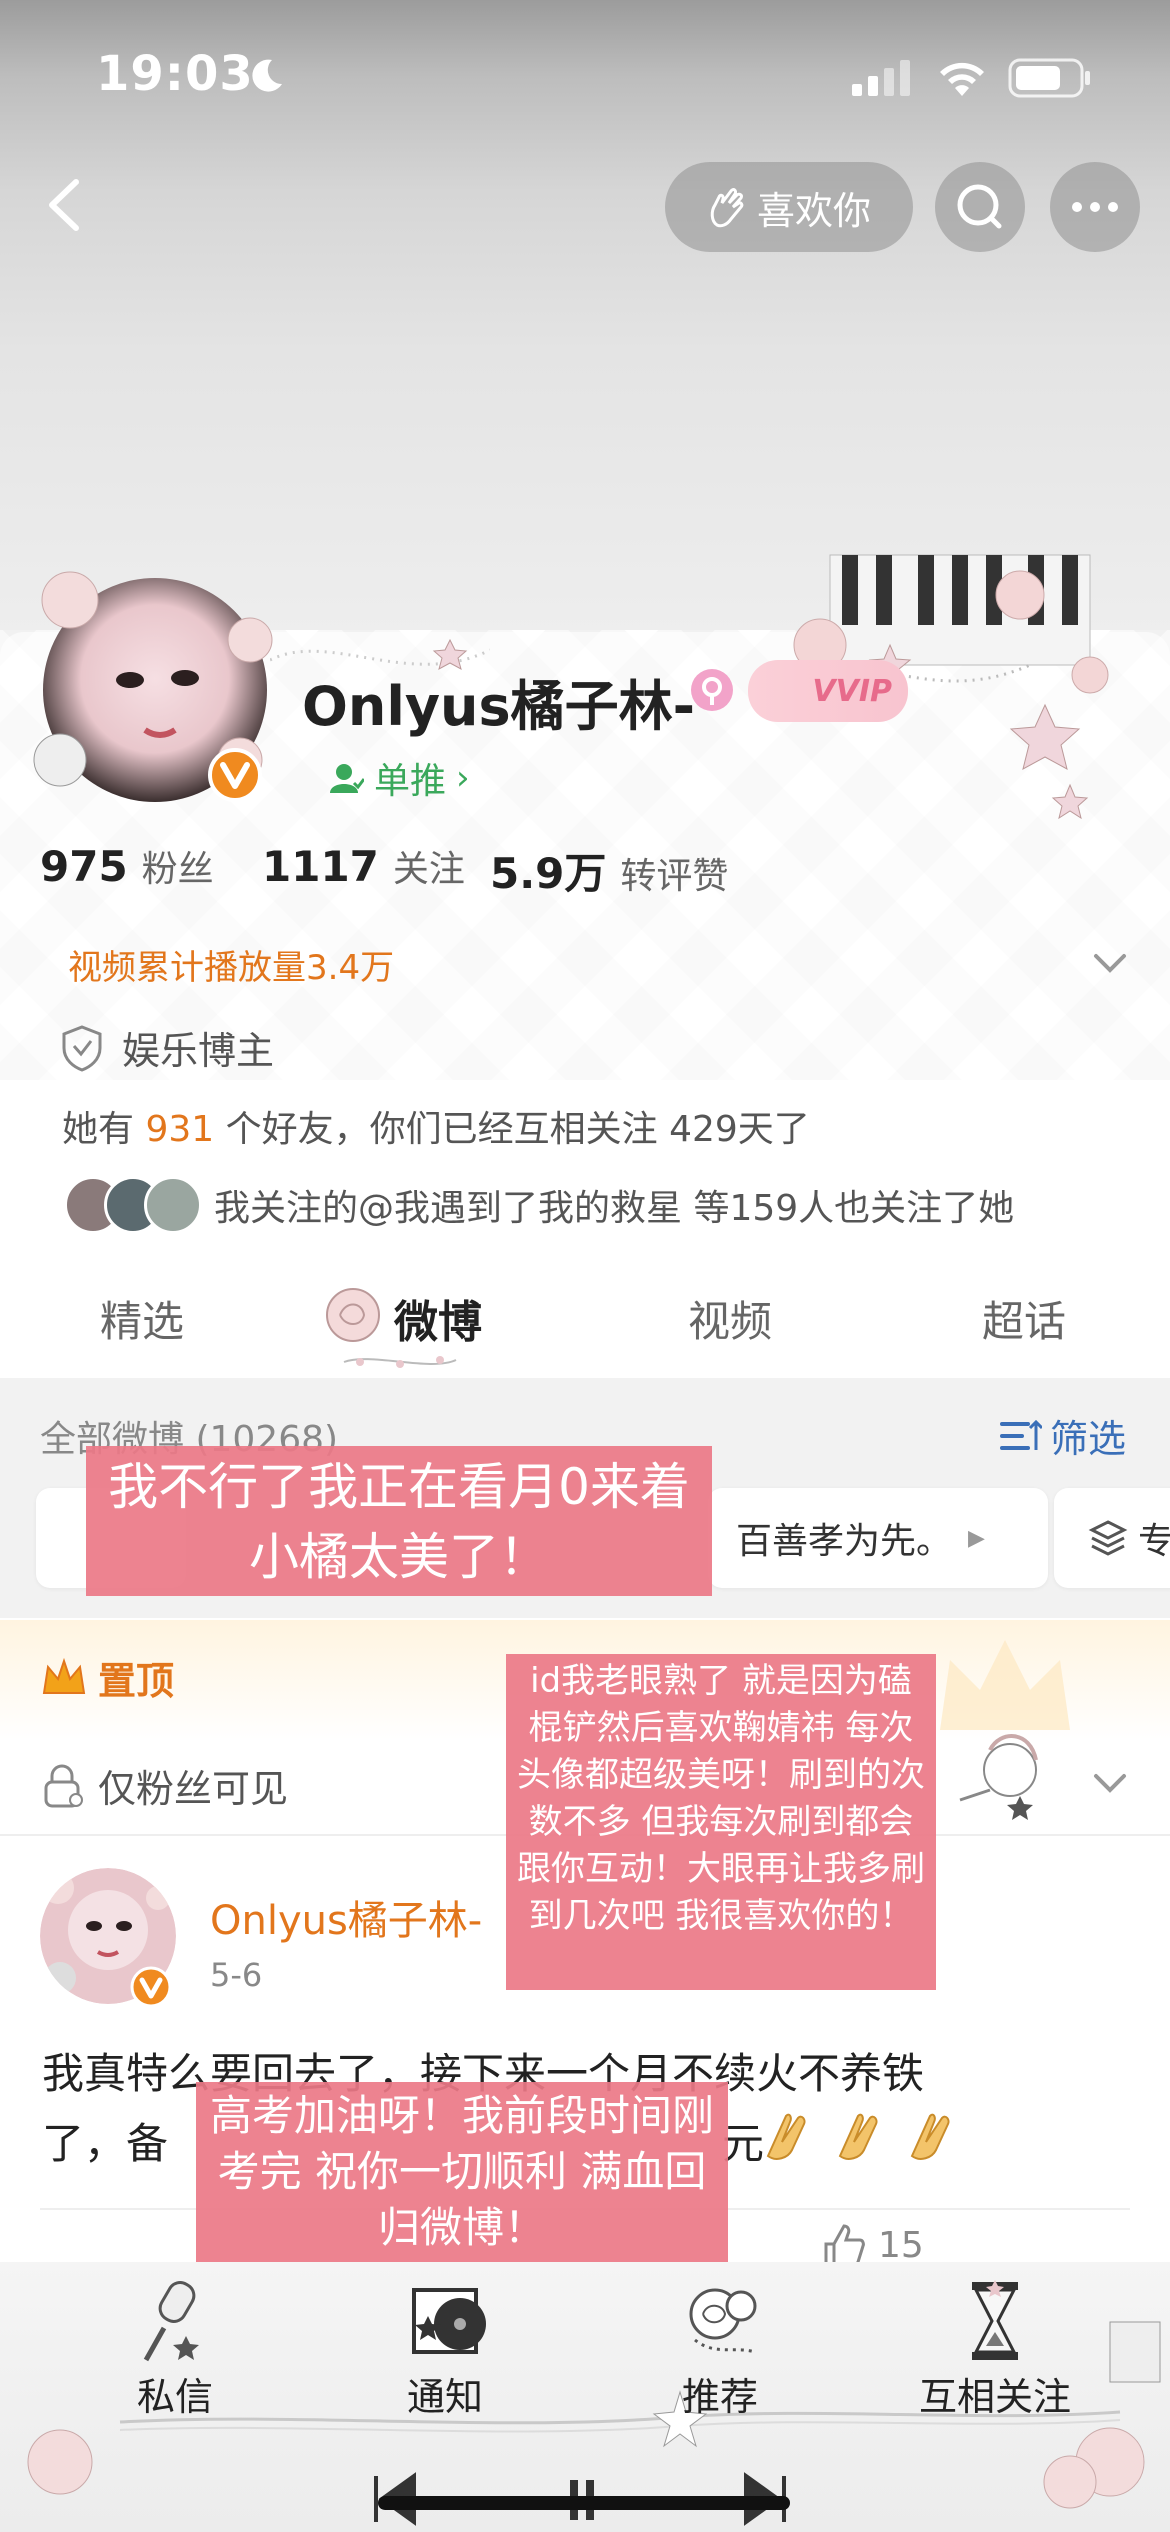 This screenshot has width=1170, height=2532. I want to click on stat-following: 1117 关注, so click(363, 866).